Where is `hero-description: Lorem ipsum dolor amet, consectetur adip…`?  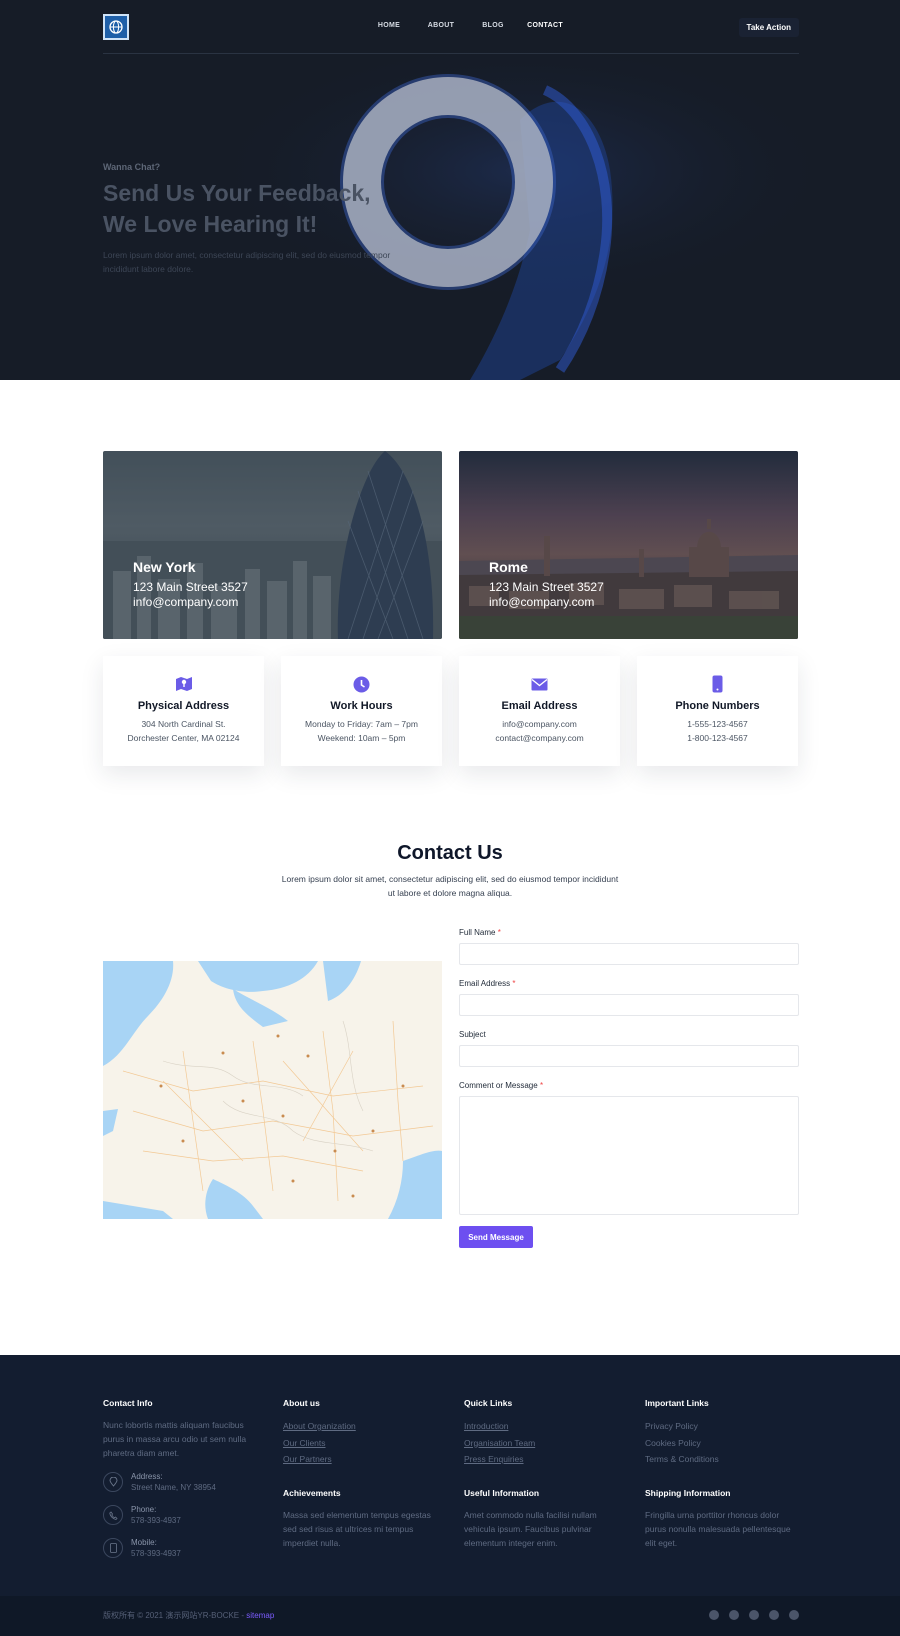
hero-description: Lorem ipsum dolor amet, consectetur adip… is located at coordinates (253, 262).